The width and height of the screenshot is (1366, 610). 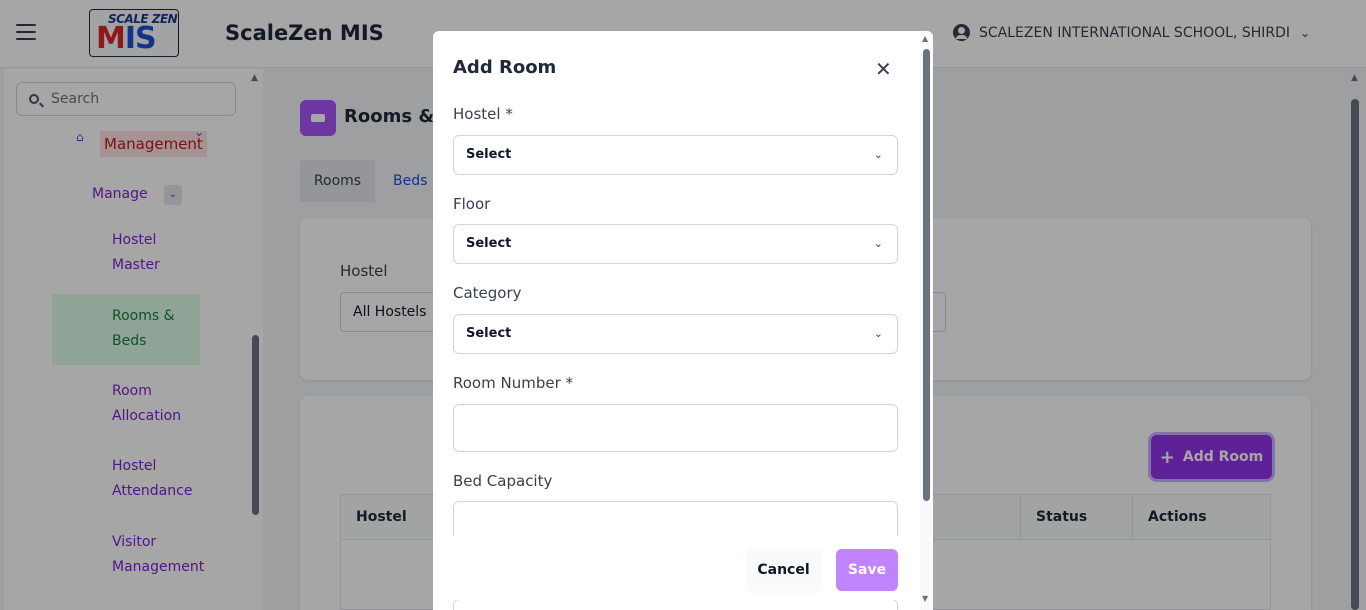 What do you see at coordinates (926, 275) in the screenshot?
I see `scrollbar-thumb` at bounding box center [926, 275].